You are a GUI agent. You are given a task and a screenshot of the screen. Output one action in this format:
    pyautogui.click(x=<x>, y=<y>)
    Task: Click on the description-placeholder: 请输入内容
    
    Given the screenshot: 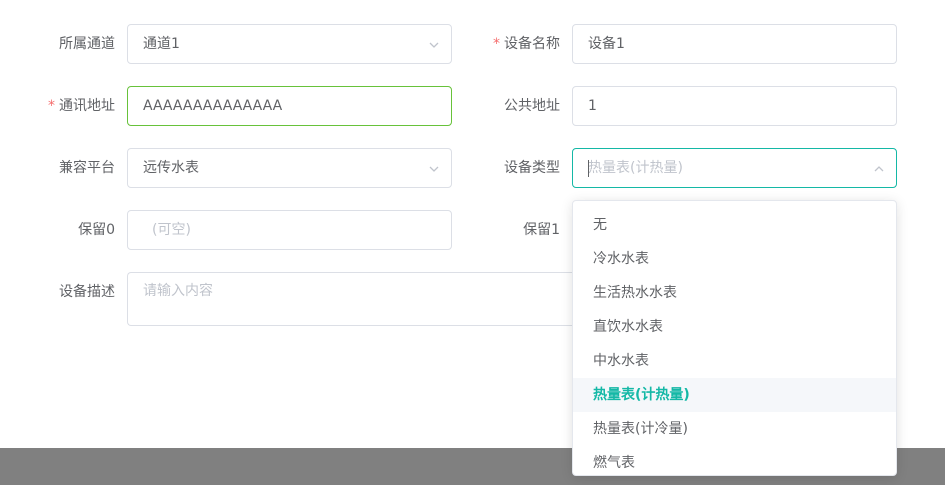 What is the action you would take?
    pyautogui.click(x=178, y=291)
    